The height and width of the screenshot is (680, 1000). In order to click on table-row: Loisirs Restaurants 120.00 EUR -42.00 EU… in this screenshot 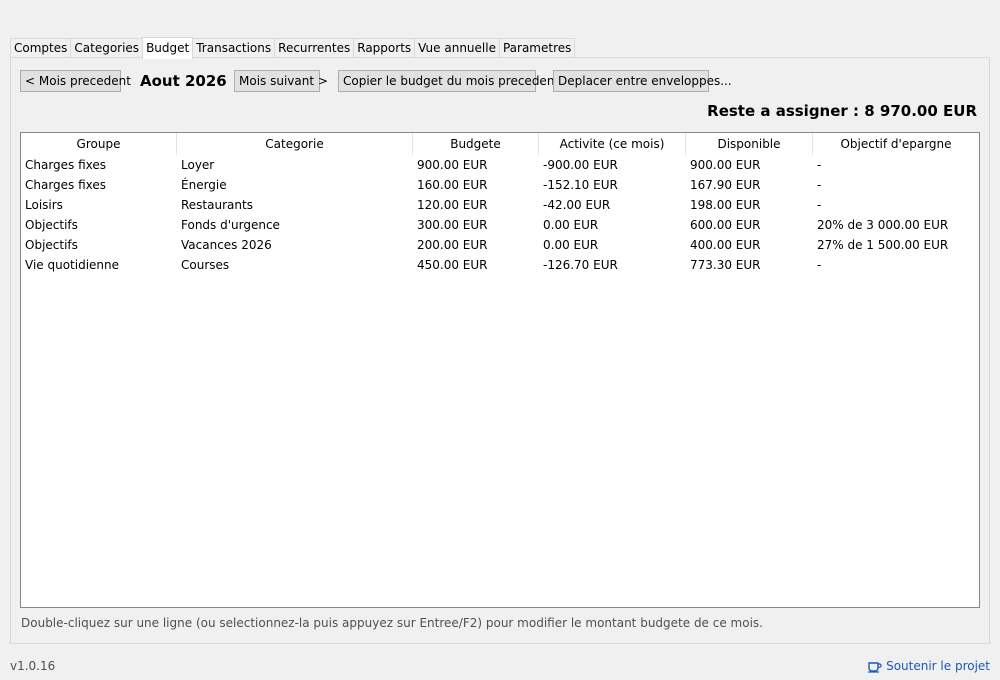, I will do `click(500, 205)`.